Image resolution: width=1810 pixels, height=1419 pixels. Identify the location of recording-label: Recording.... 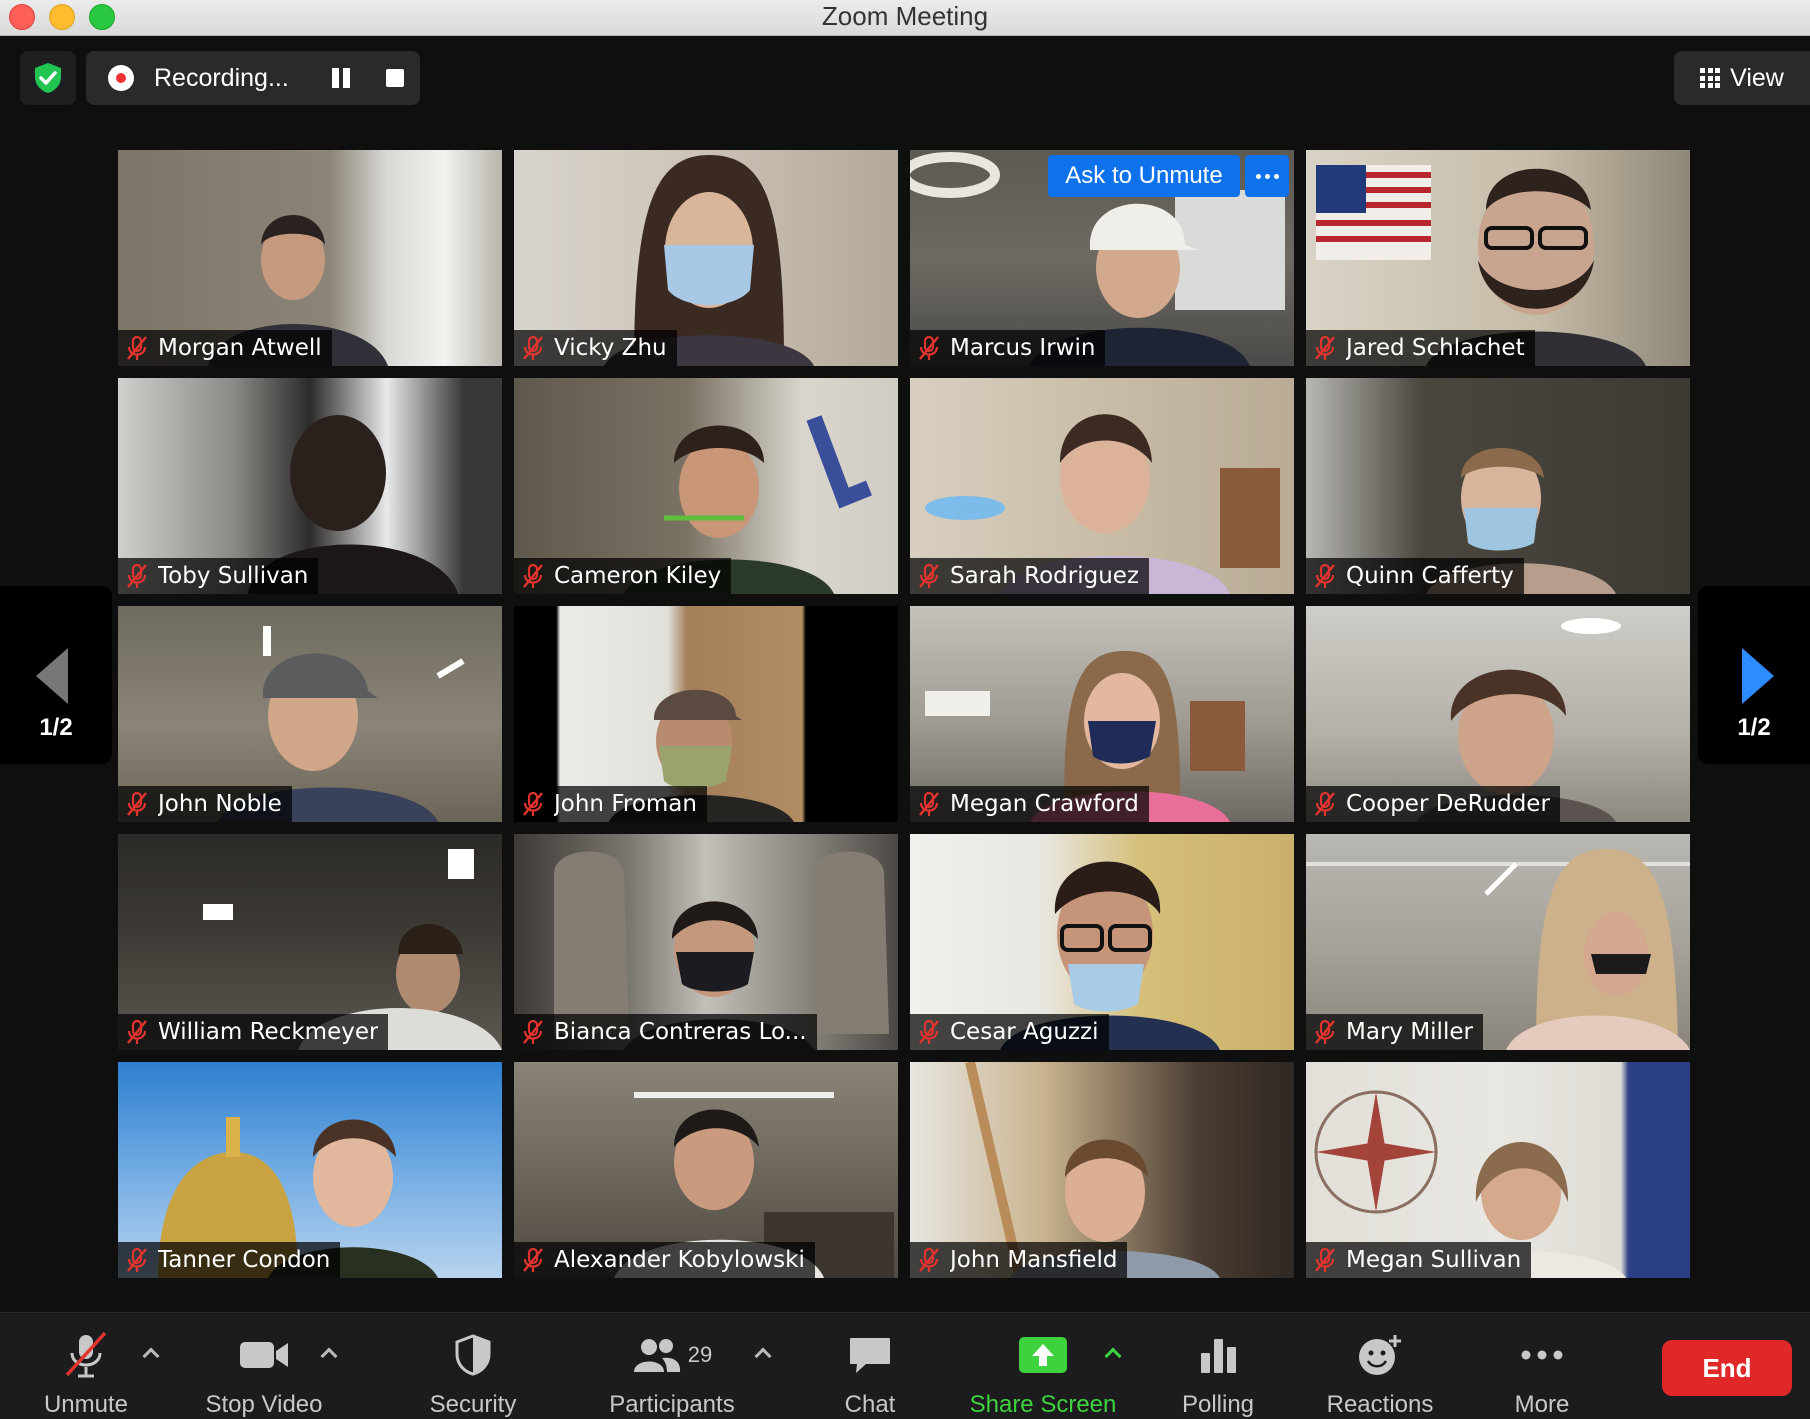
(221, 78).